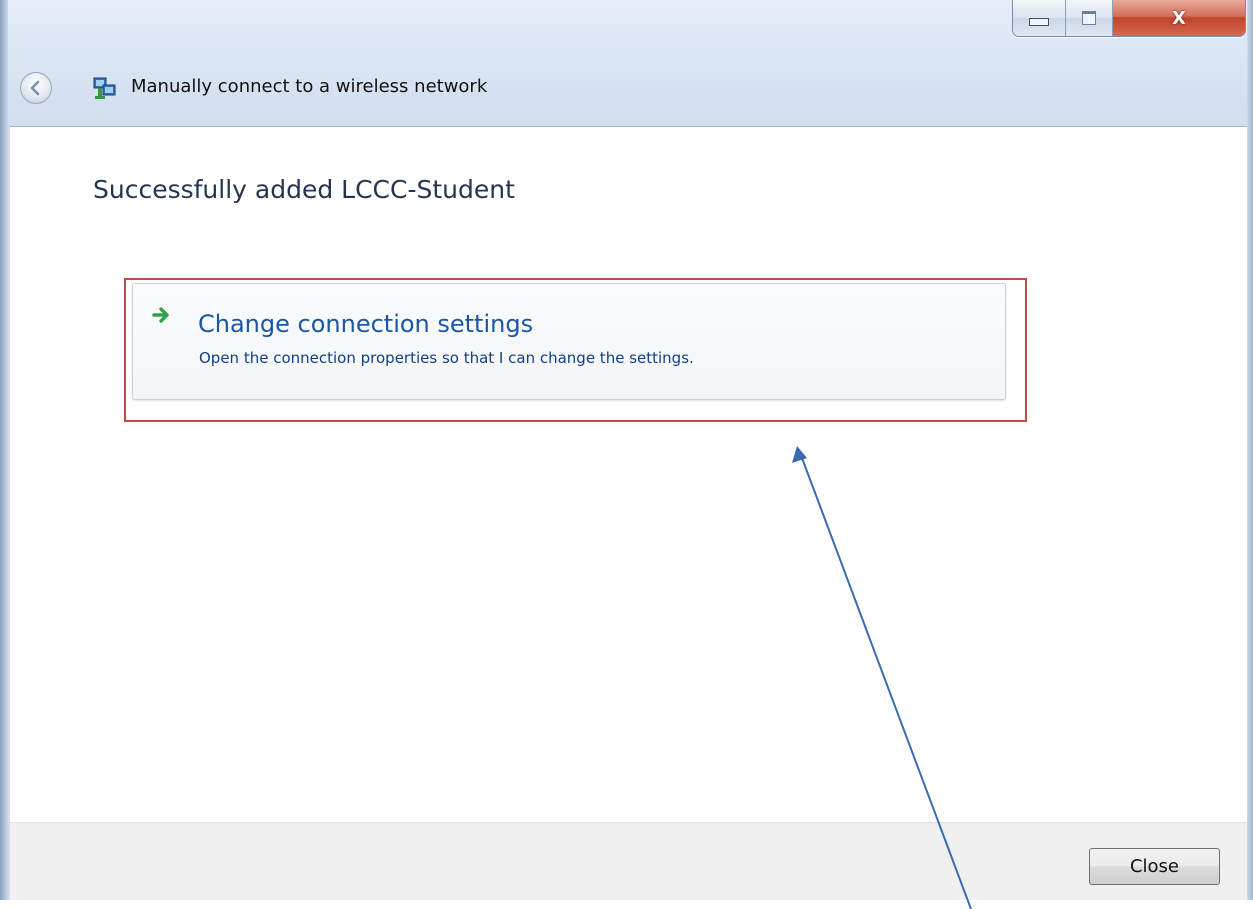 The image size is (1253, 909). I want to click on close-icon: X, so click(1179, 18).